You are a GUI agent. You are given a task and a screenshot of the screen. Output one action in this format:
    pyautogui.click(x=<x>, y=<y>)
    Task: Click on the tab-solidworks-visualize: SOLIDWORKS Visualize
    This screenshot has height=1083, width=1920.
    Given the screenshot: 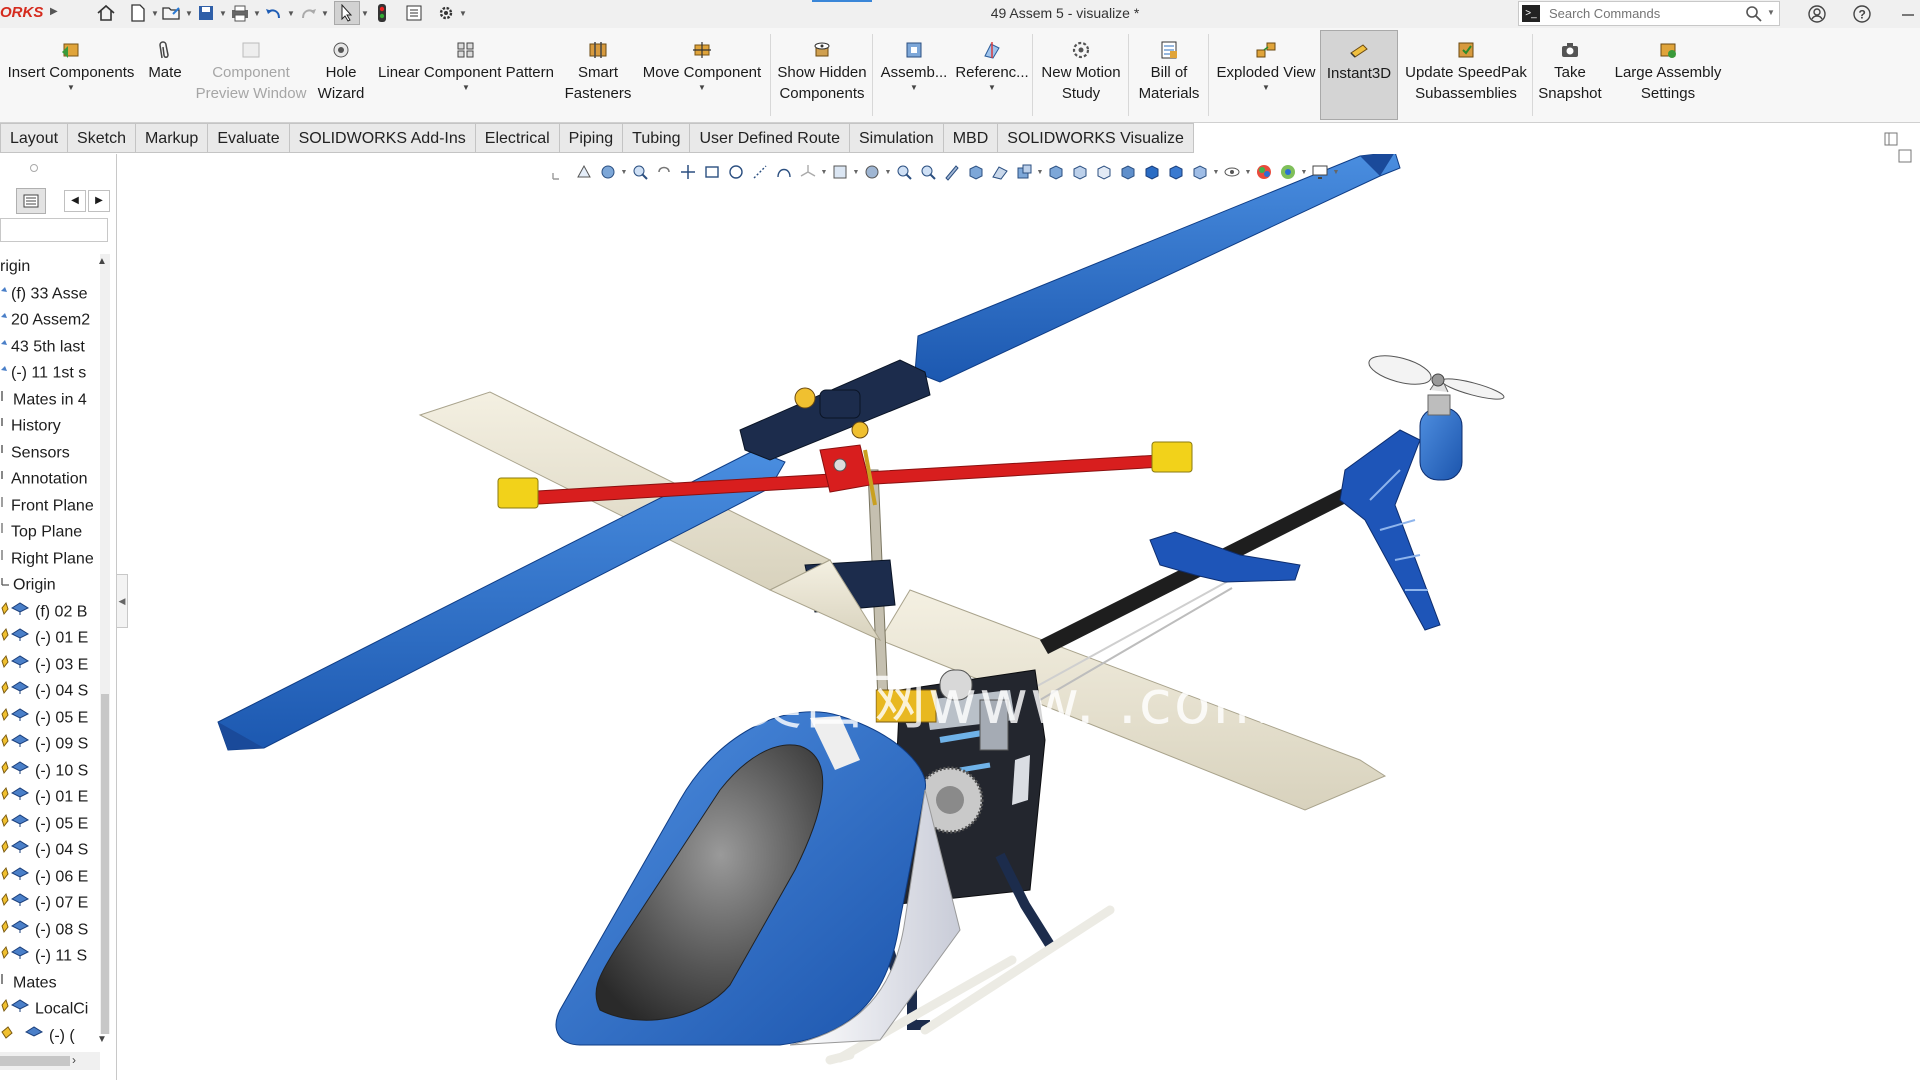 What is the action you would take?
    pyautogui.click(x=1096, y=138)
    